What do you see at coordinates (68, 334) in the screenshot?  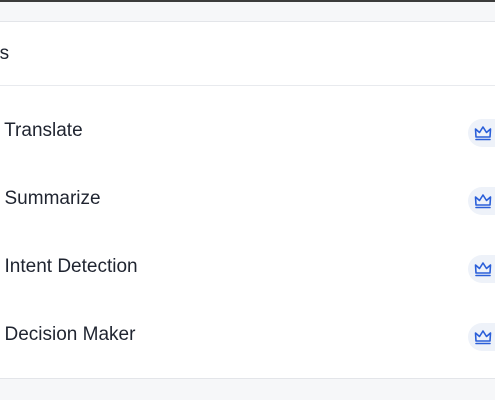 I see `list-item-label: l Decision Maker` at bounding box center [68, 334].